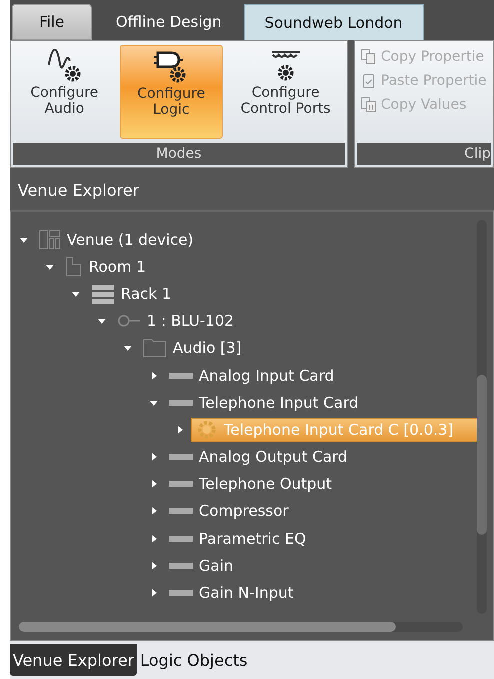 The height and width of the screenshot is (679, 494). Describe the element at coordinates (52, 22) in the screenshot. I see `ribbon-tab: File` at that location.